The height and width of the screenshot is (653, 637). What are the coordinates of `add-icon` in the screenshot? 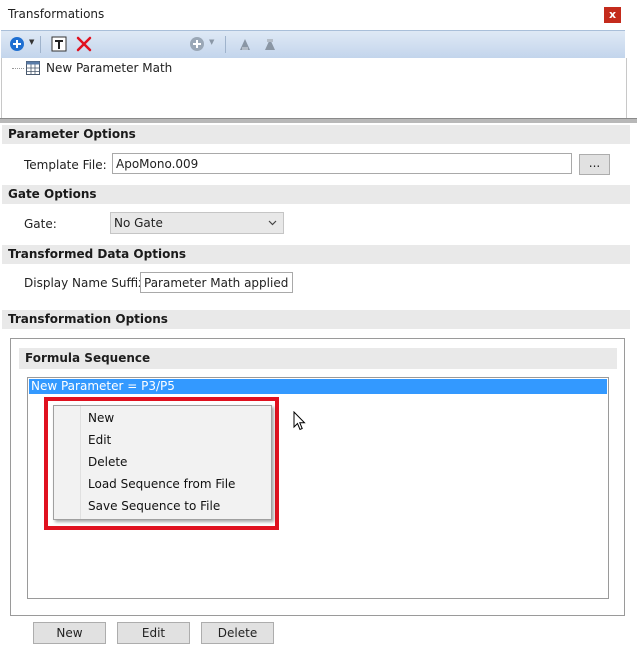 It's located at (17, 44).